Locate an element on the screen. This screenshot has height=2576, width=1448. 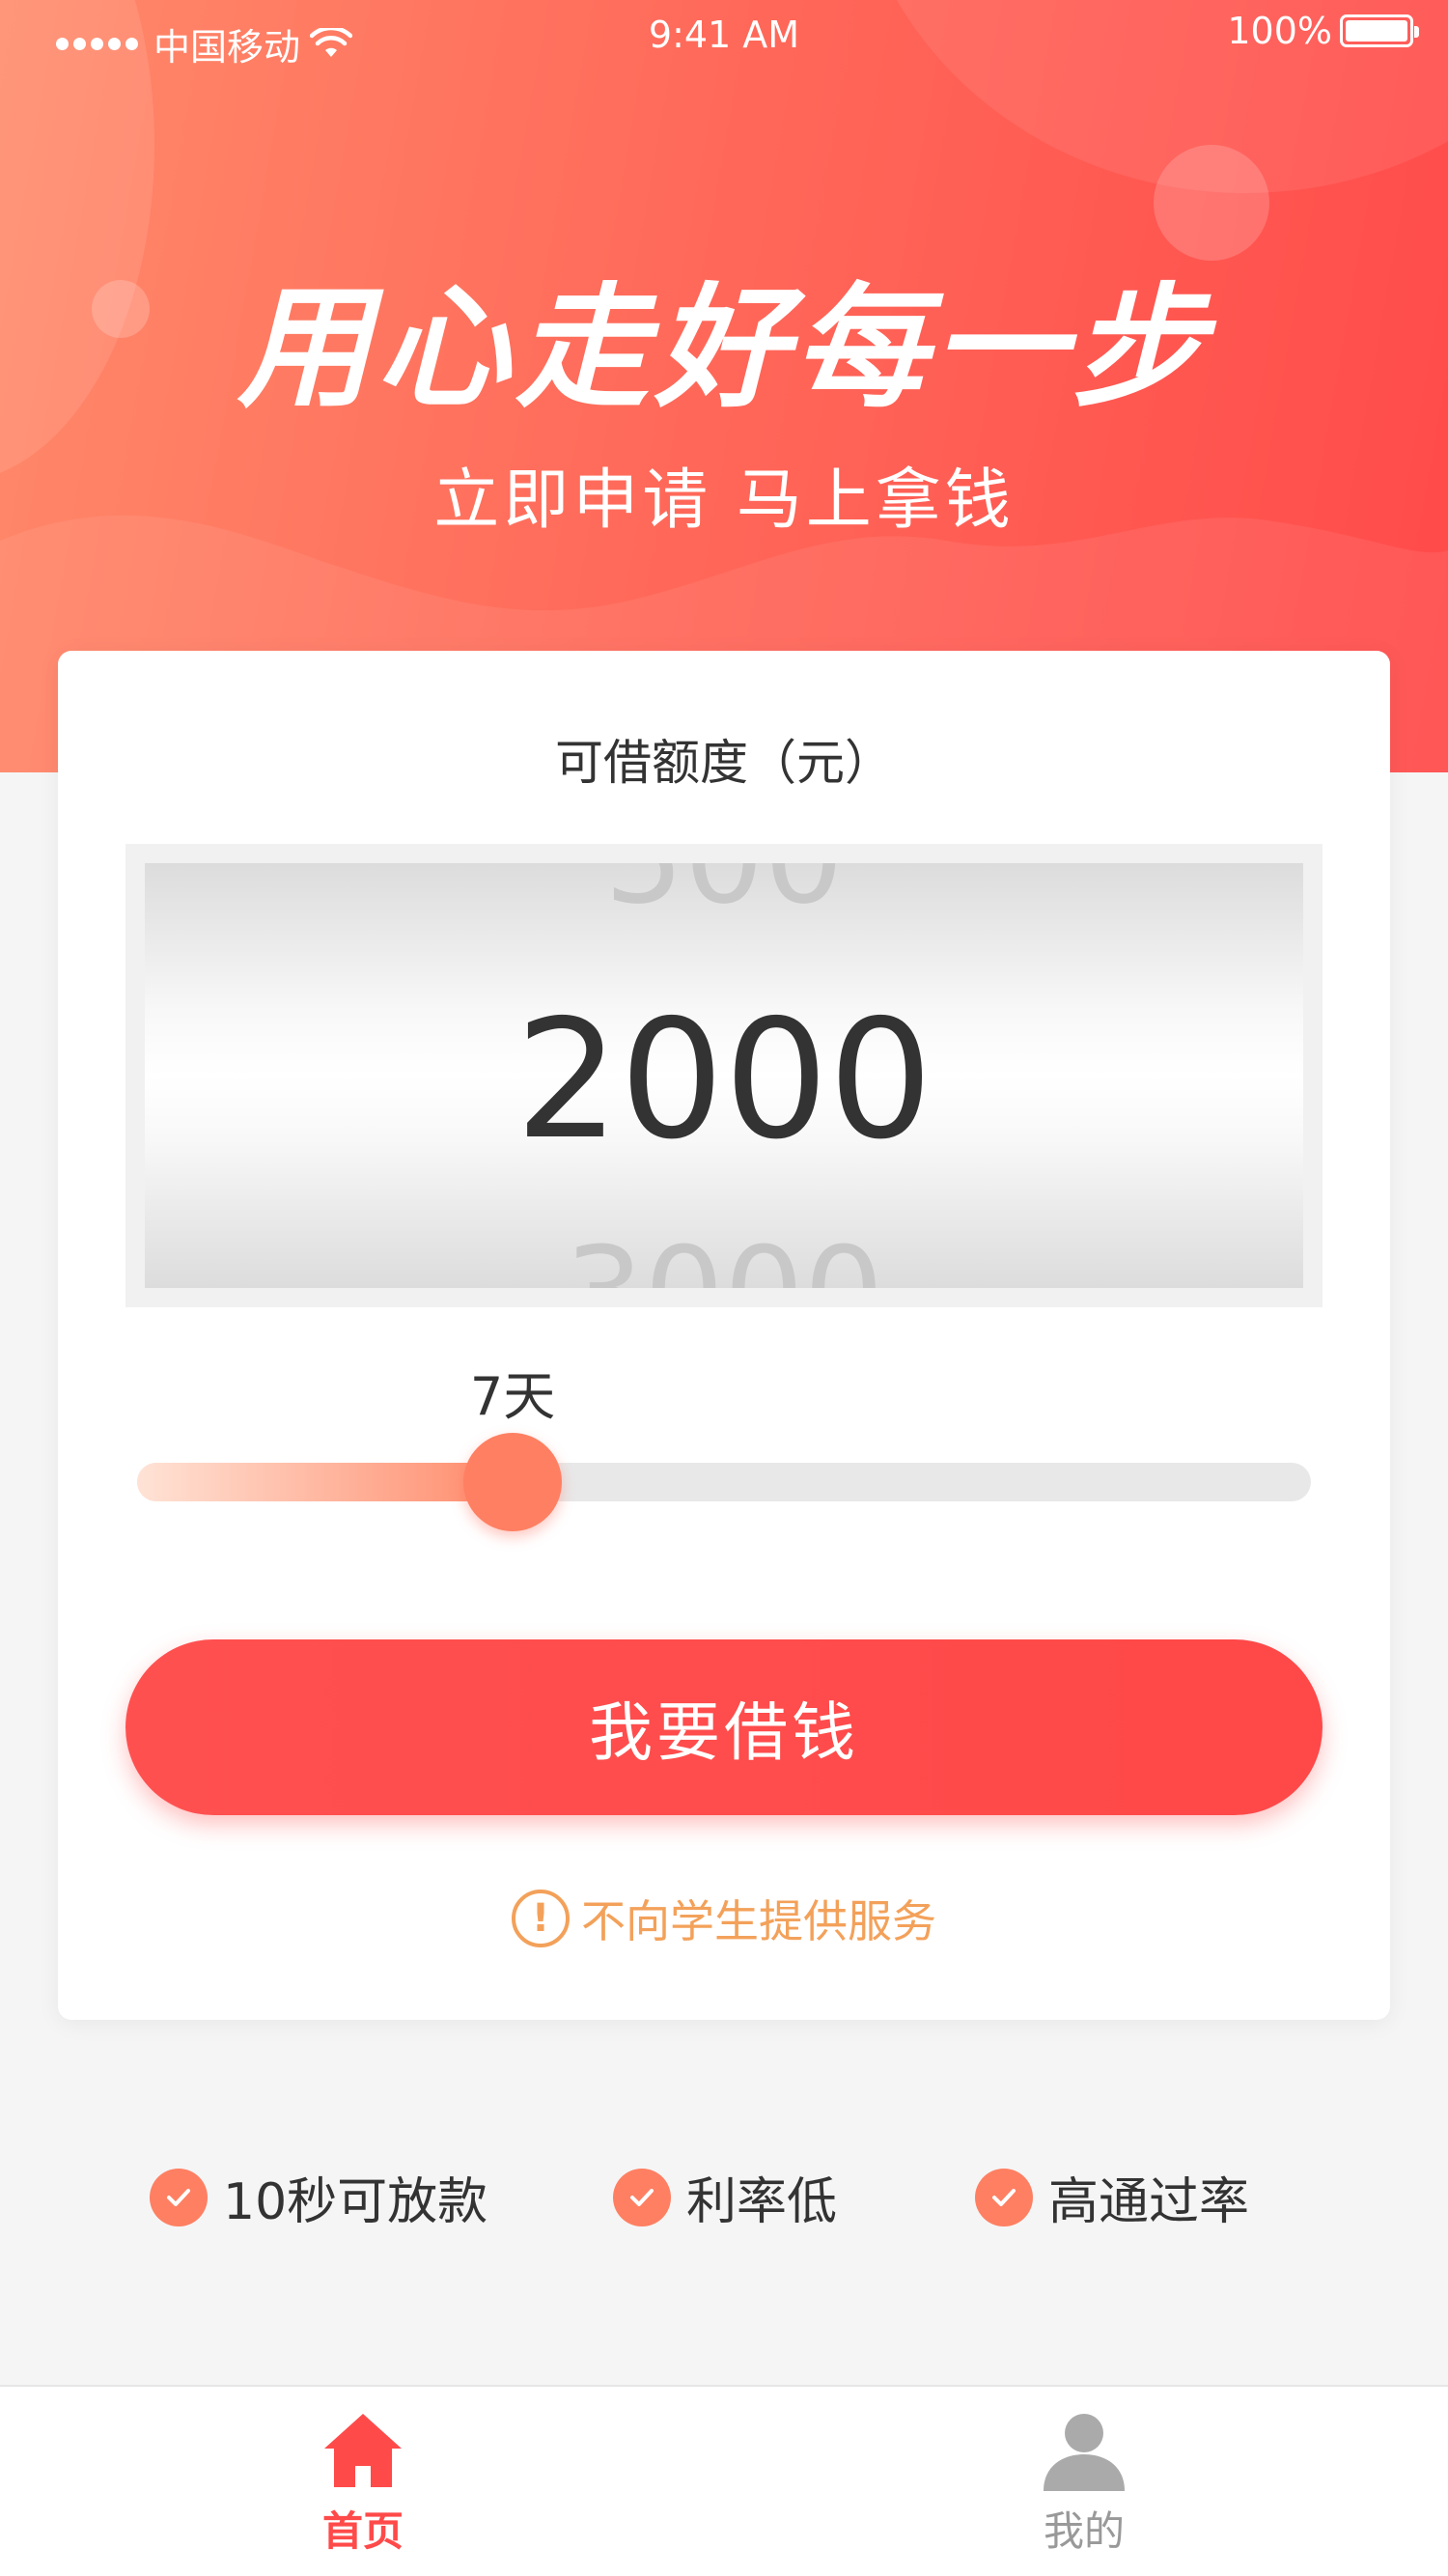
feature-list: 10秒可放款 利率低 高通过率 is located at coordinates (724, 2199).